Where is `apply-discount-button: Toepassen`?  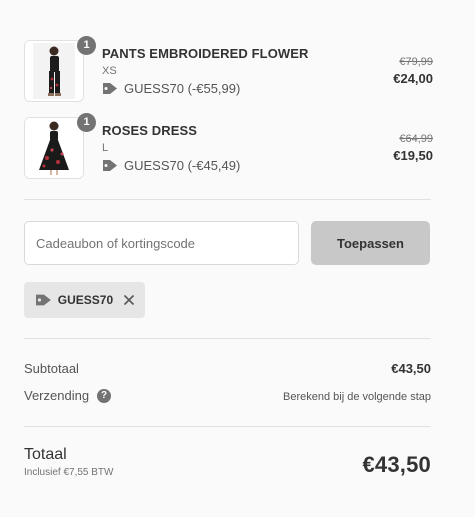 apply-discount-button: Toepassen is located at coordinates (370, 243).